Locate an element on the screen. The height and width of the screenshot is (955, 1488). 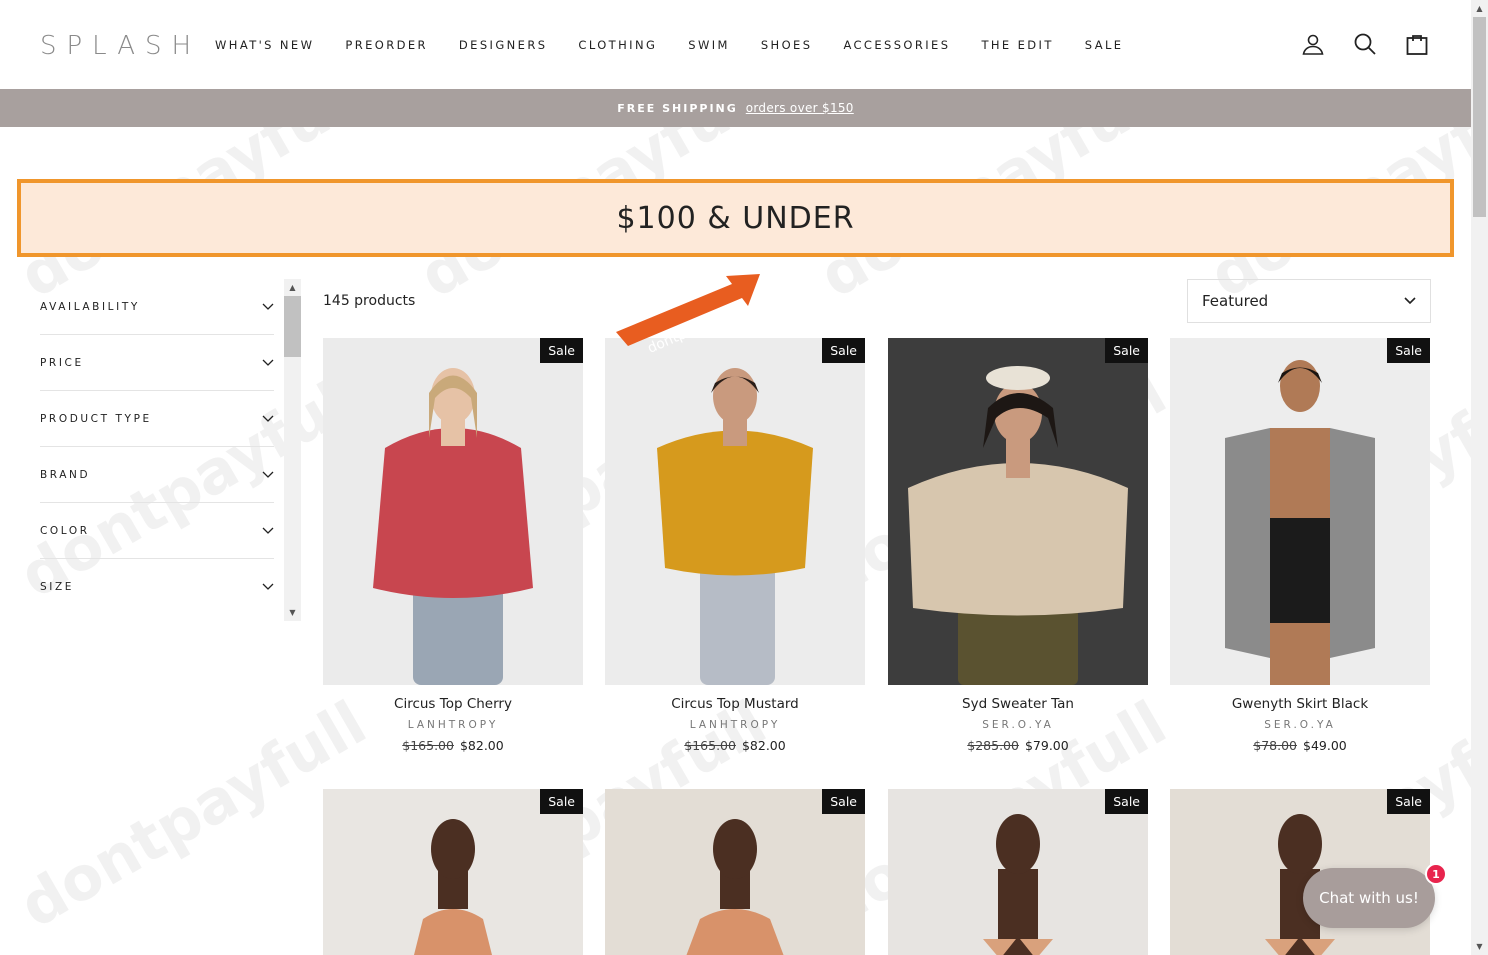
product-prices: $285.00 $79.00 is located at coordinates (1018, 745).